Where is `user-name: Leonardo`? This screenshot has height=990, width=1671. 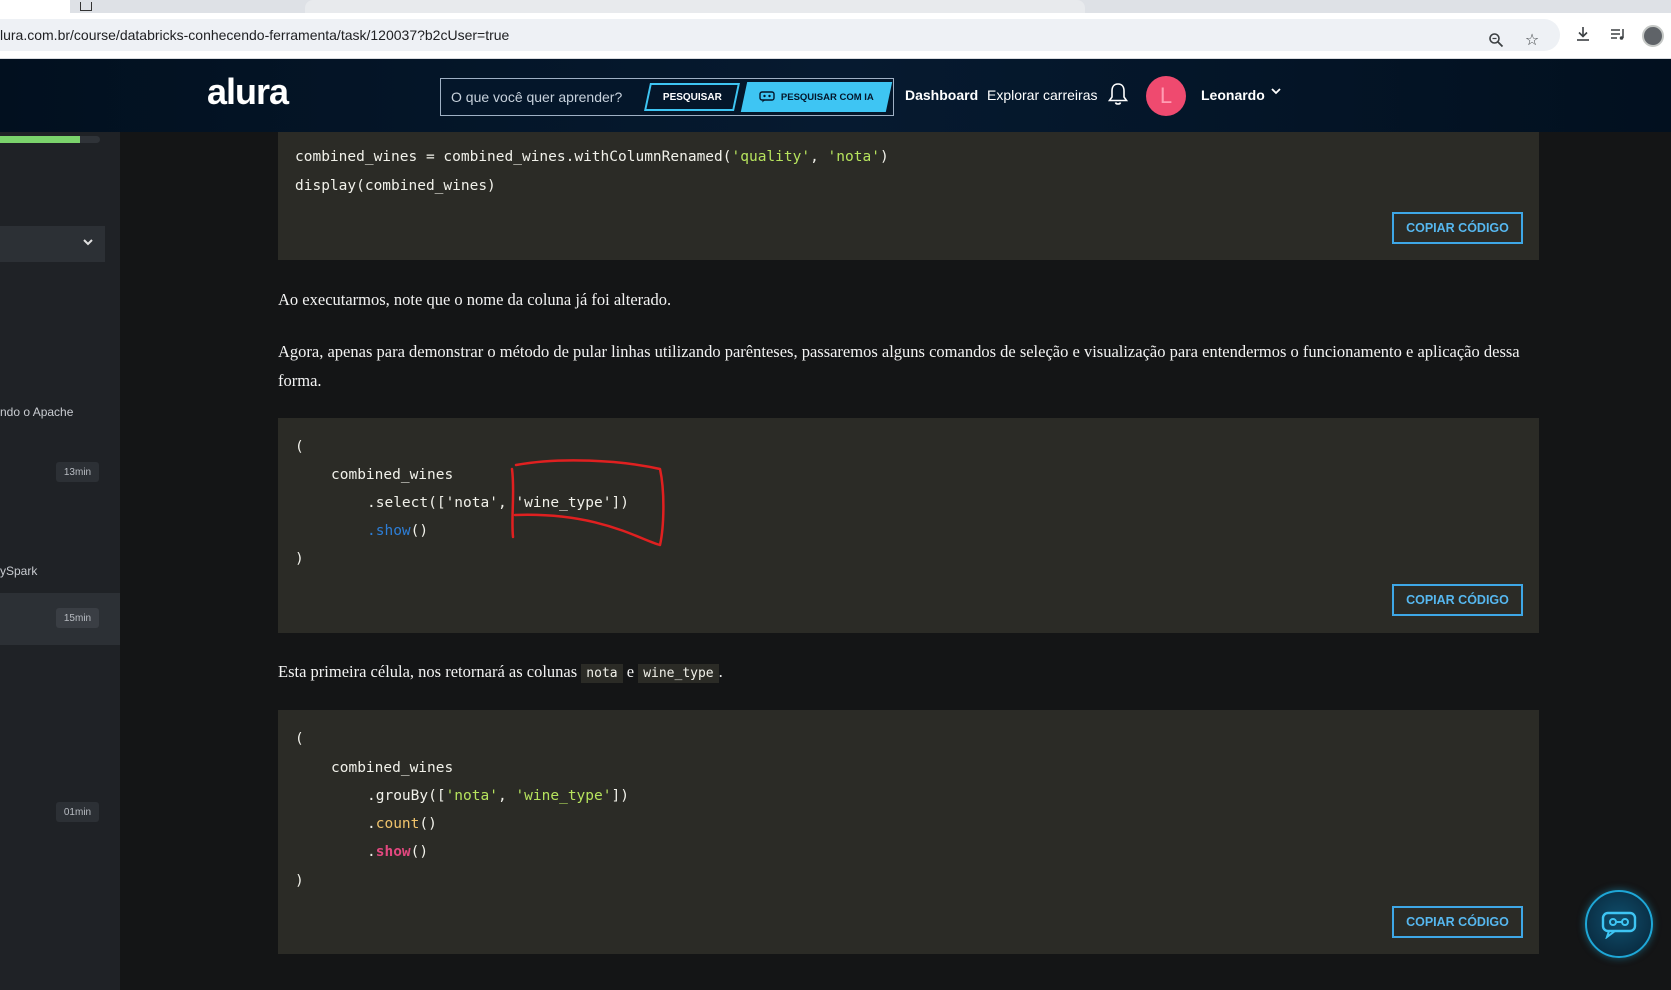 user-name: Leonardo is located at coordinates (1233, 95).